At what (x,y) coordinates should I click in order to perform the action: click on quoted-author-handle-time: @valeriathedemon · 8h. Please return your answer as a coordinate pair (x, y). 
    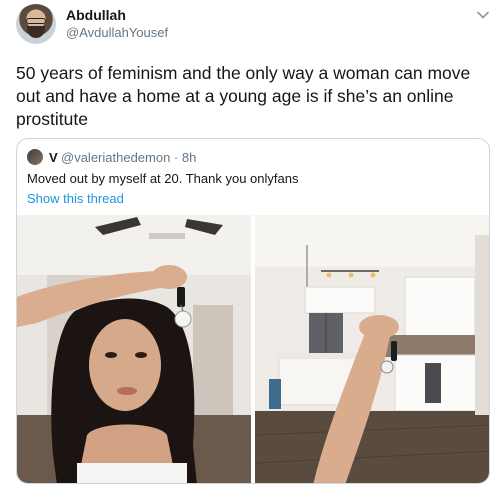
    Looking at the image, I should click on (129, 157).